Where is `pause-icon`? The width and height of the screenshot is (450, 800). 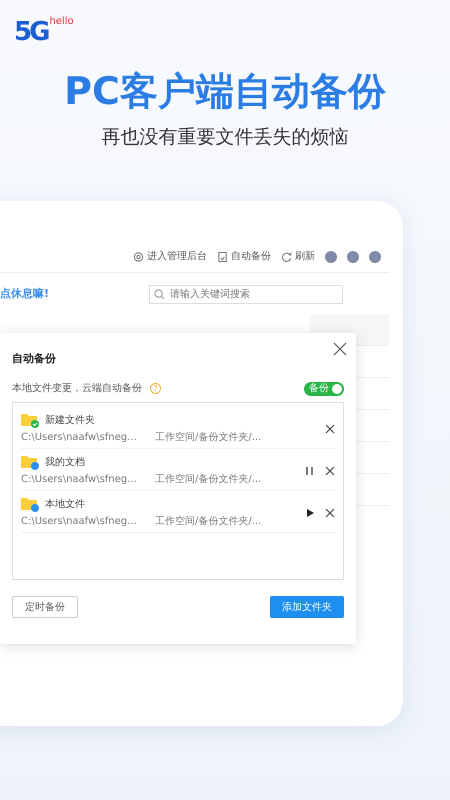 pause-icon is located at coordinates (310, 471).